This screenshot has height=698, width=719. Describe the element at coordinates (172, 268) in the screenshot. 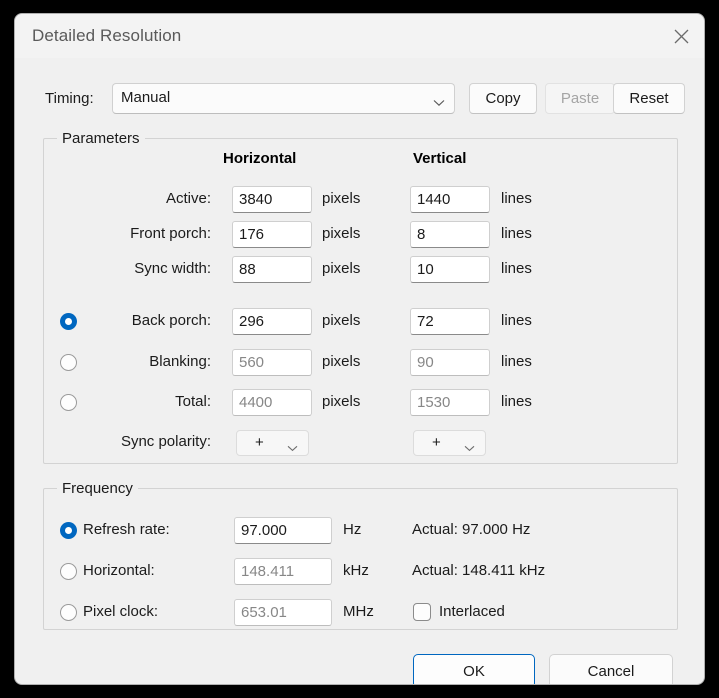

I see `param-label-sync-width: Sync width:` at that location.